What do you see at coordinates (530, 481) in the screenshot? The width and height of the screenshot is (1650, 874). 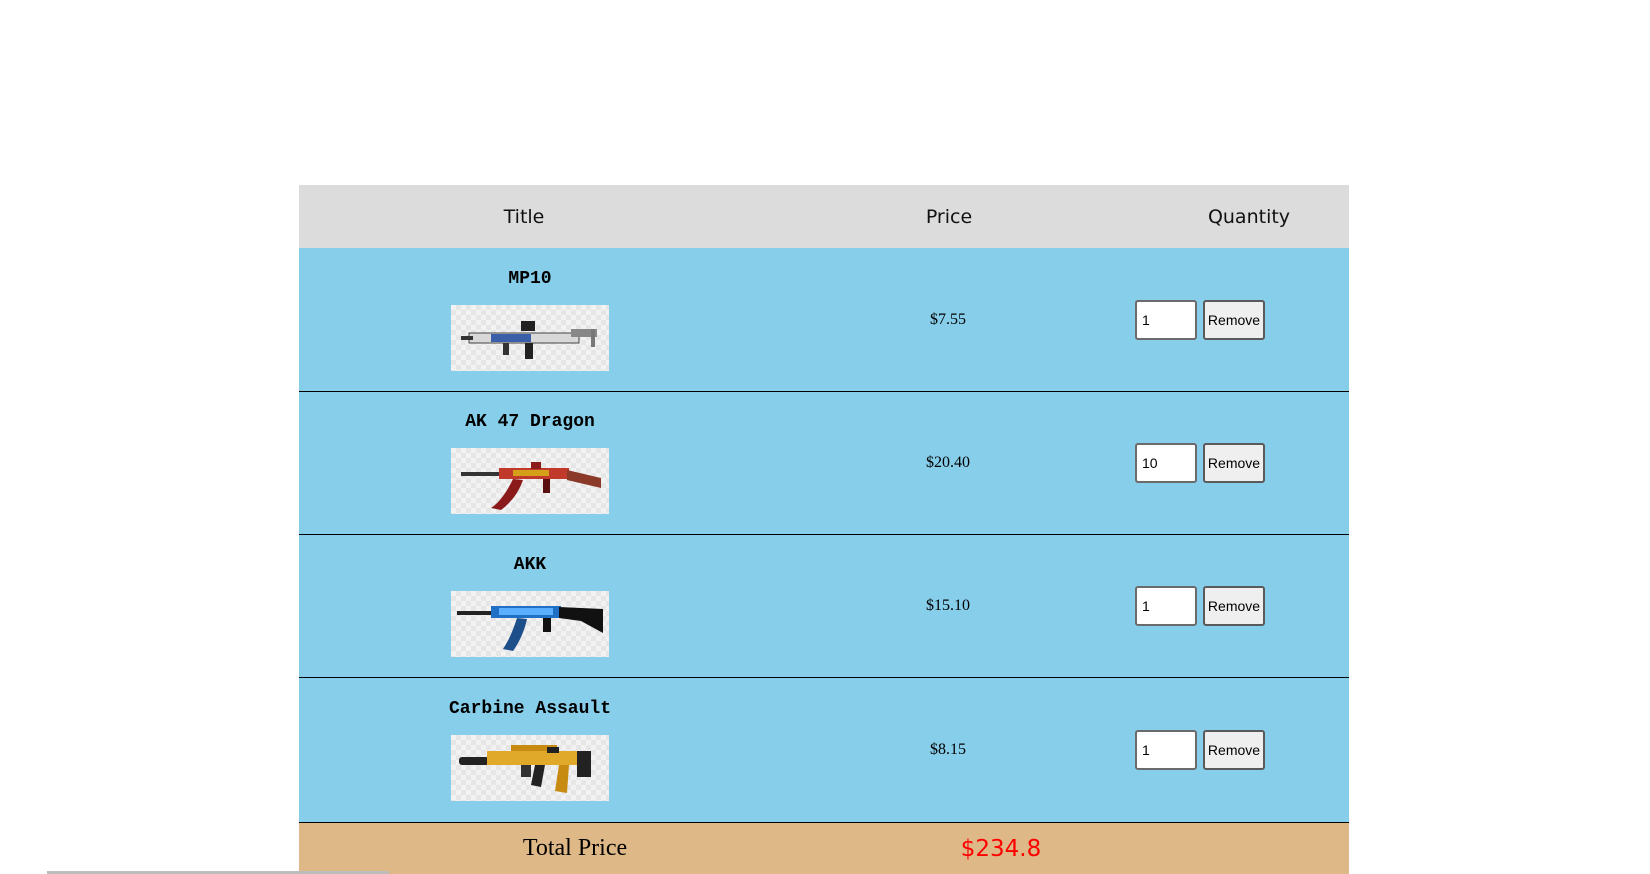 I see `ak47-dragon-gun-image` at bounding box center [530, 481].